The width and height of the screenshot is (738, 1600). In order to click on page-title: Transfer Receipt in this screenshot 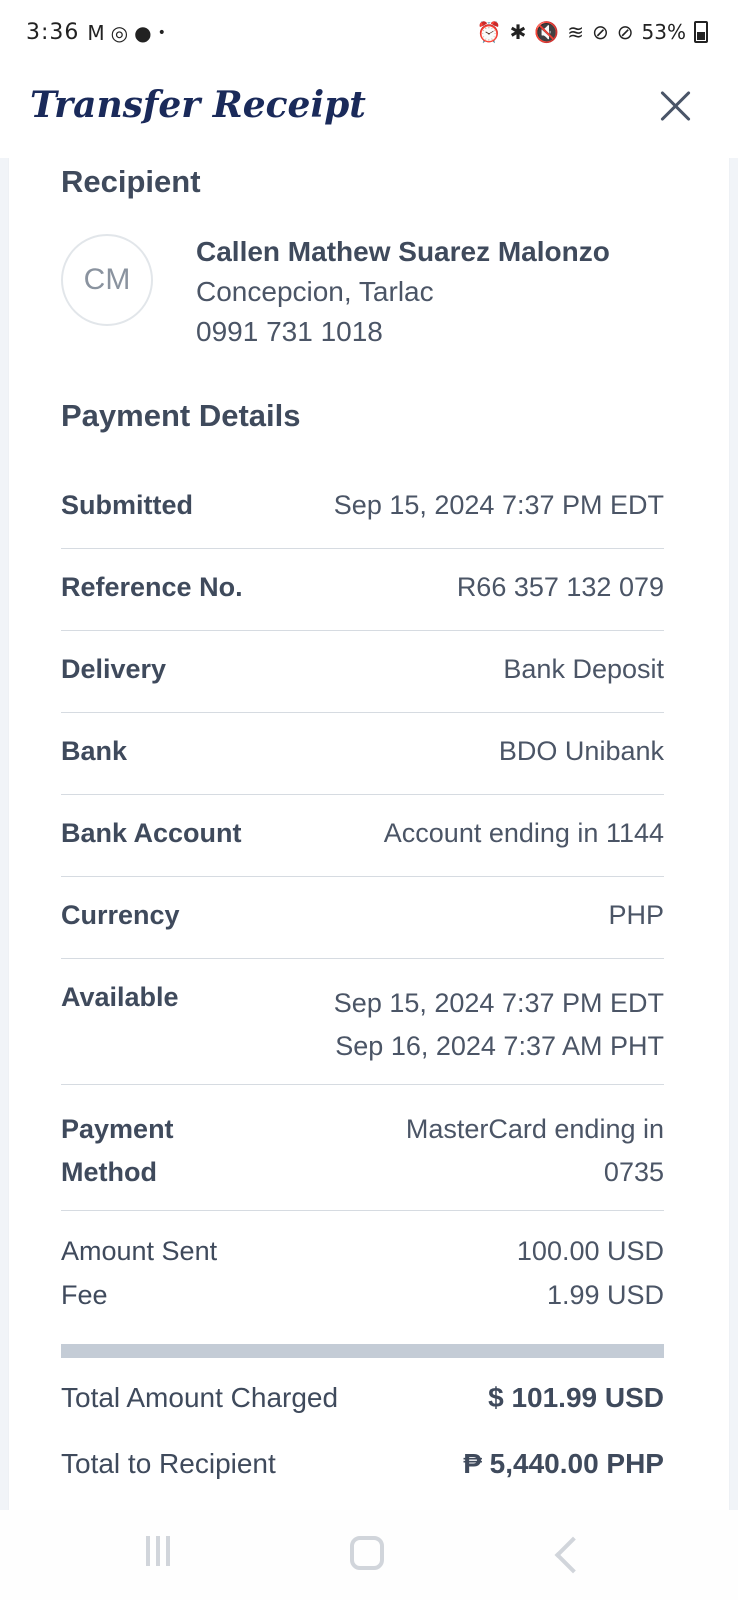, I will do `click(198, 105)`.